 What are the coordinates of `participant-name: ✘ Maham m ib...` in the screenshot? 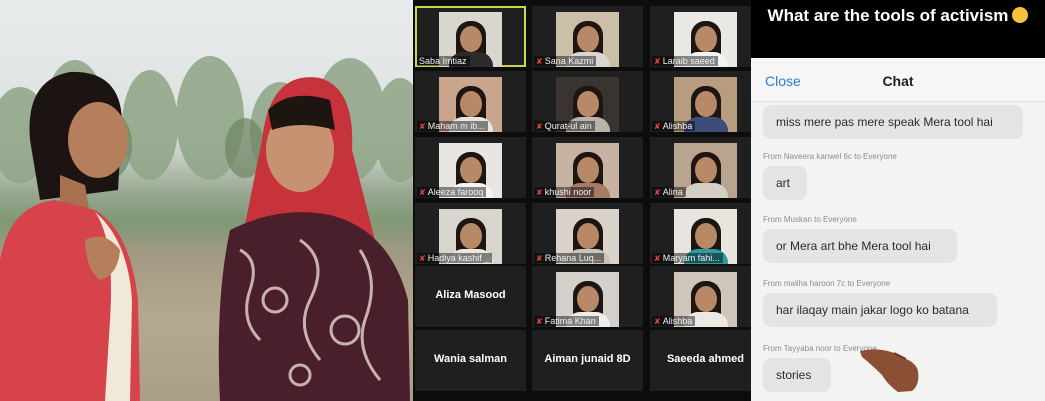 It's located at (452, 126).